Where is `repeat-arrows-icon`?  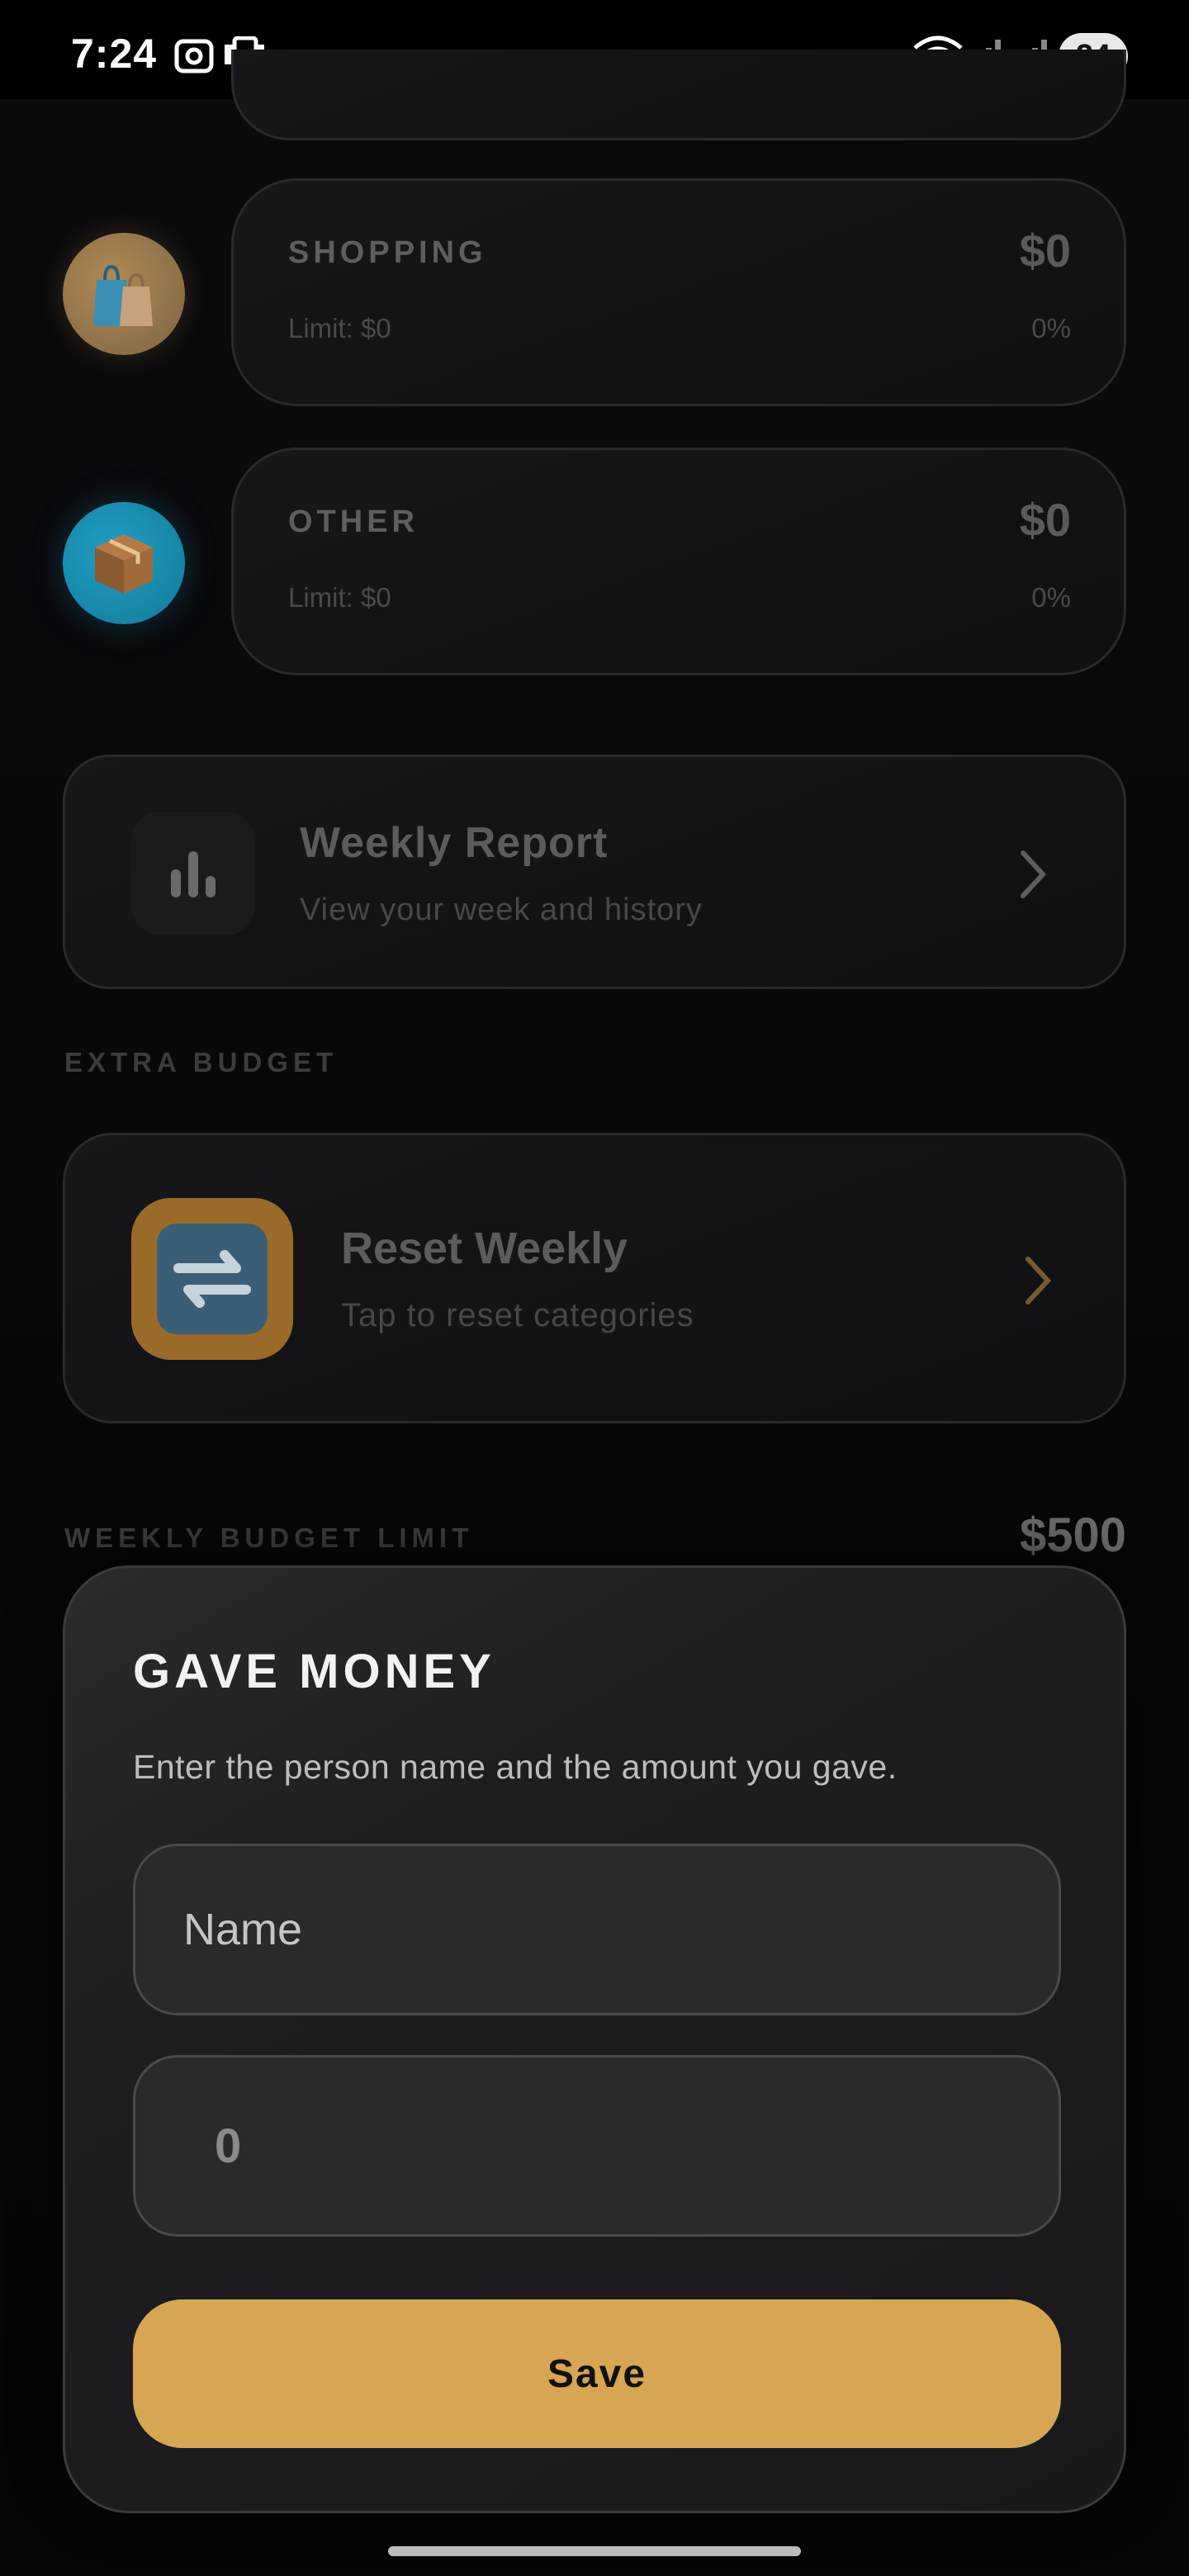 repeat-arrows-icon is located at coordinates (212, 1279).